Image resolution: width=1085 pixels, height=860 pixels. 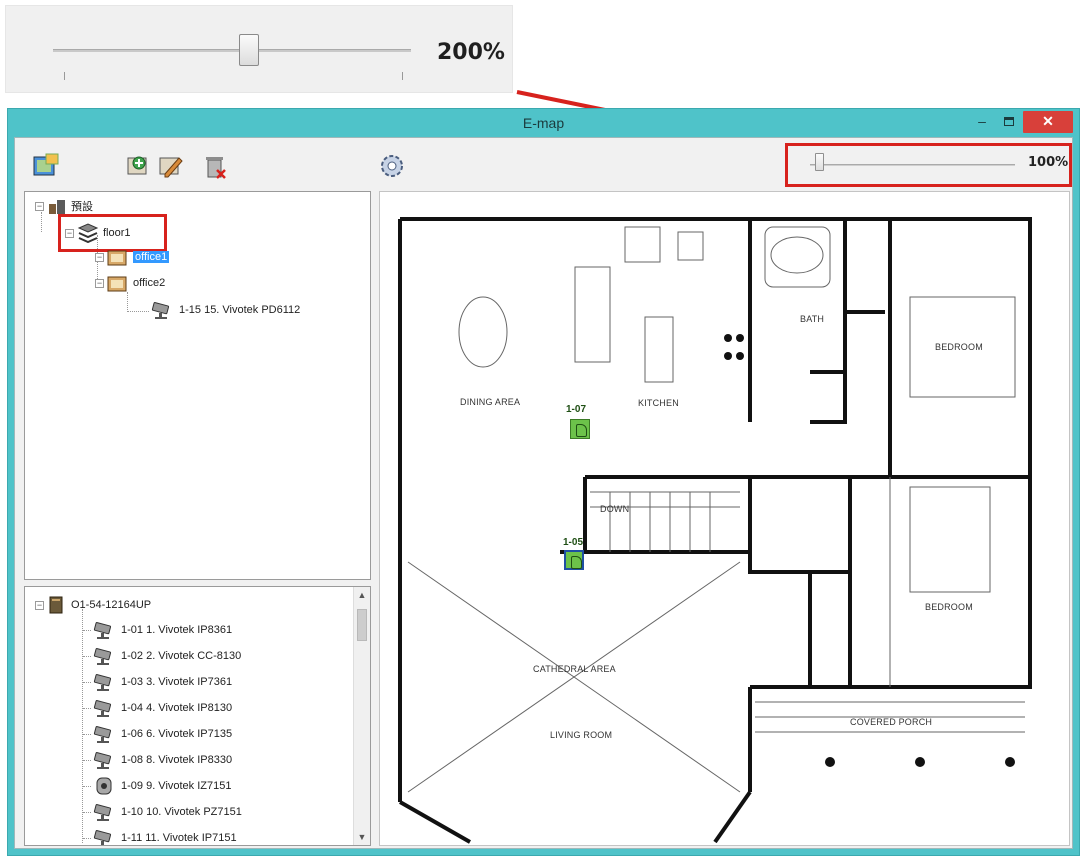 I want to click on zoom-slider-highlight: 100%, so click(x=928, y=165).